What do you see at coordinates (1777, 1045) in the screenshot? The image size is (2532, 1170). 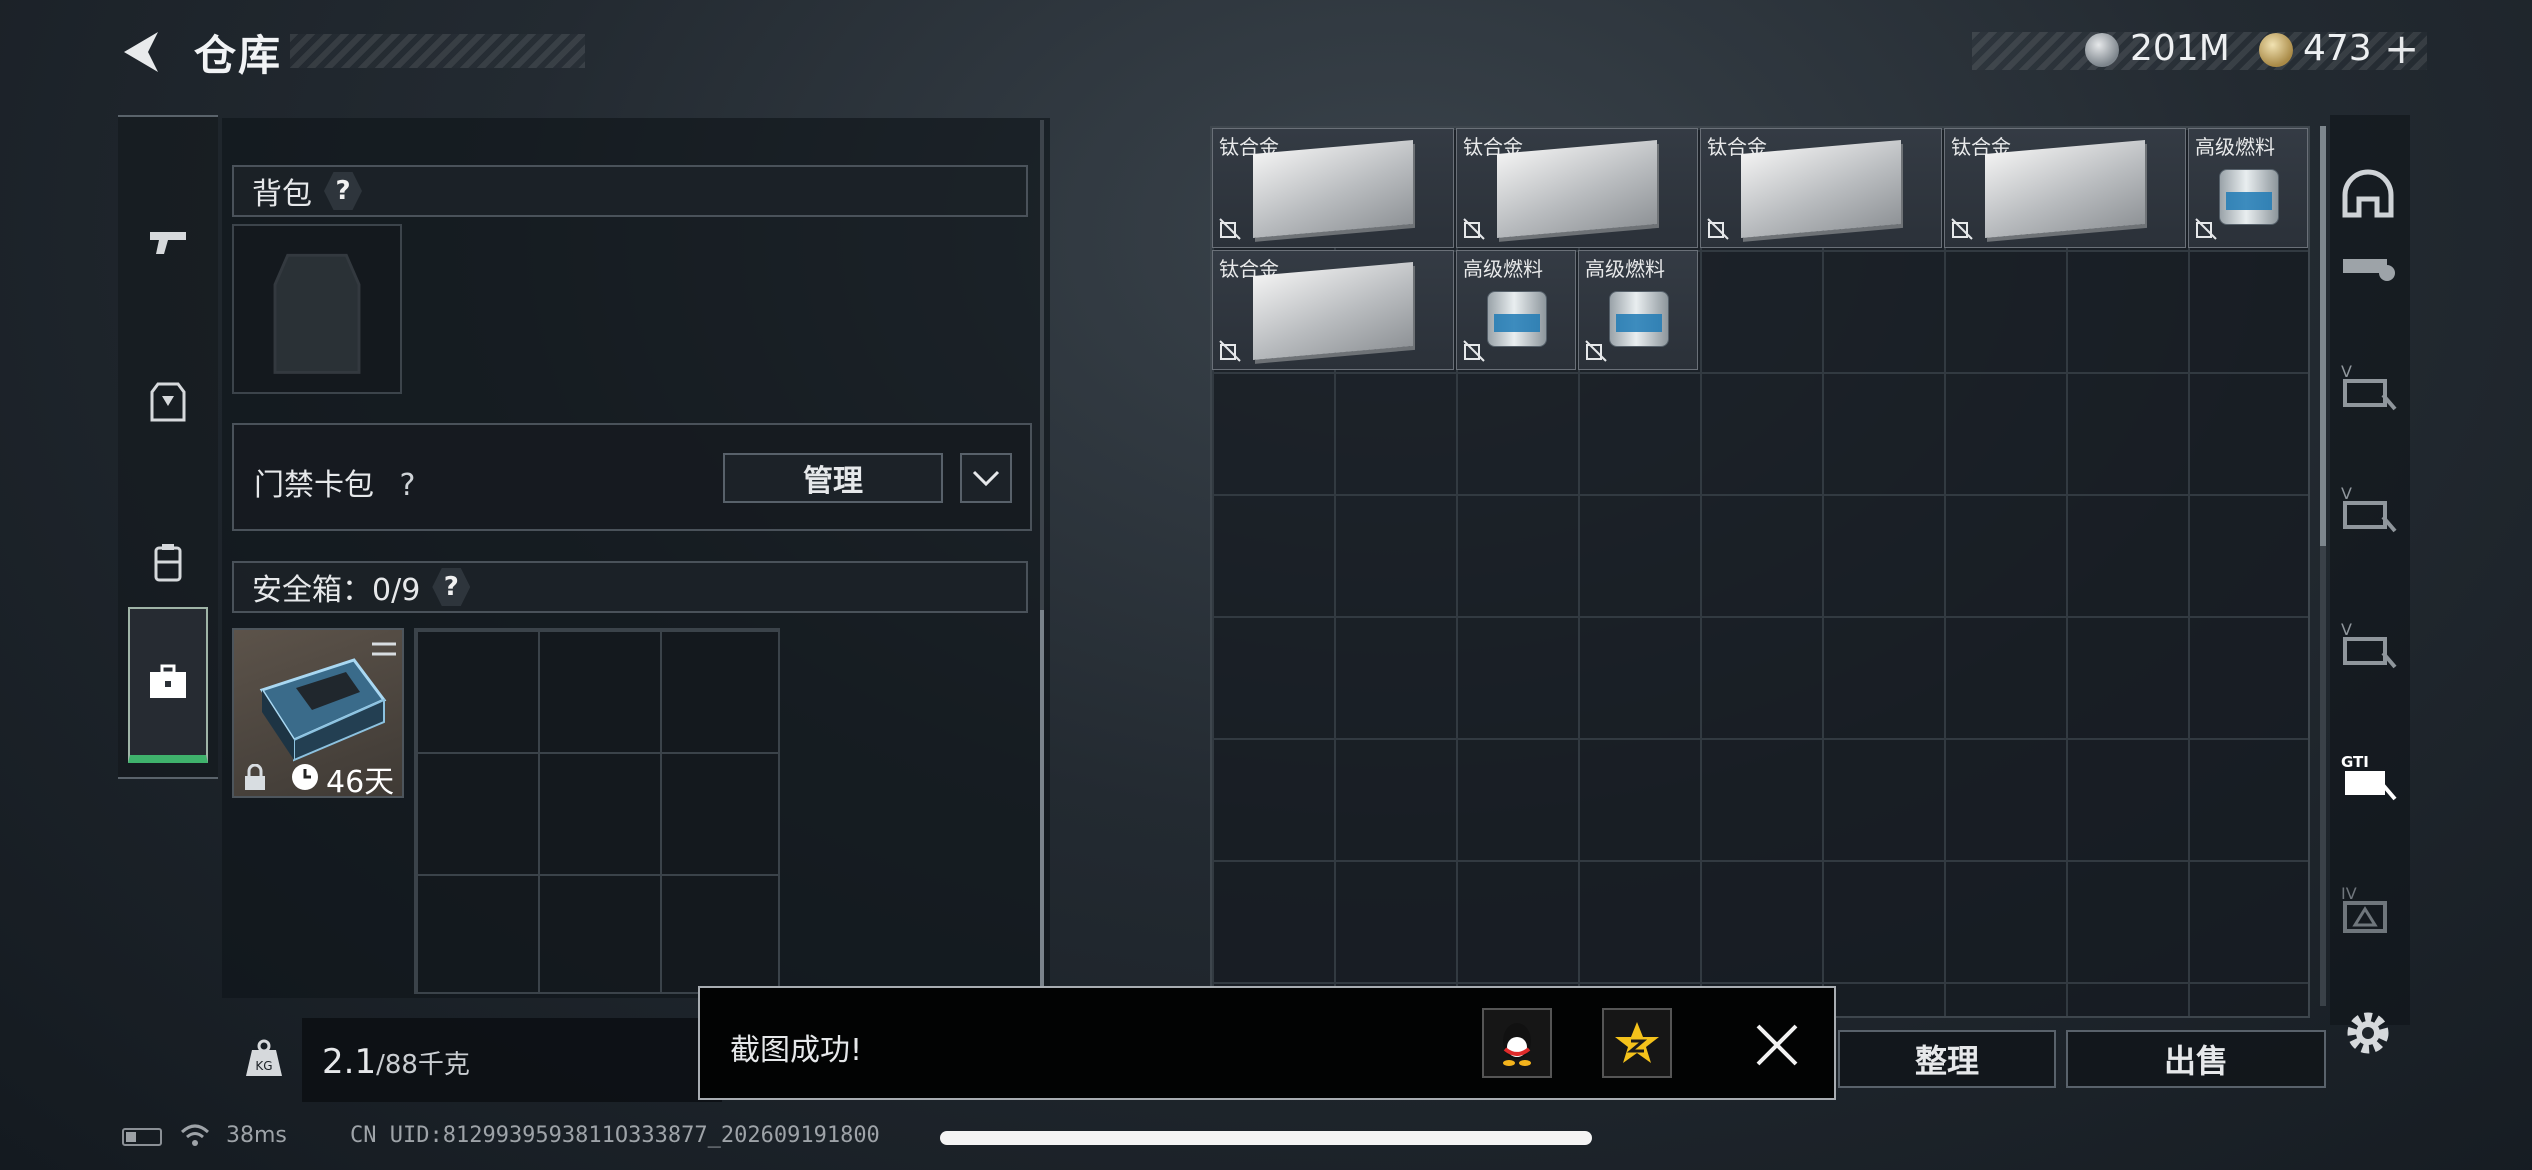 I see `close-icon` at bounding box center [1777, 1045].